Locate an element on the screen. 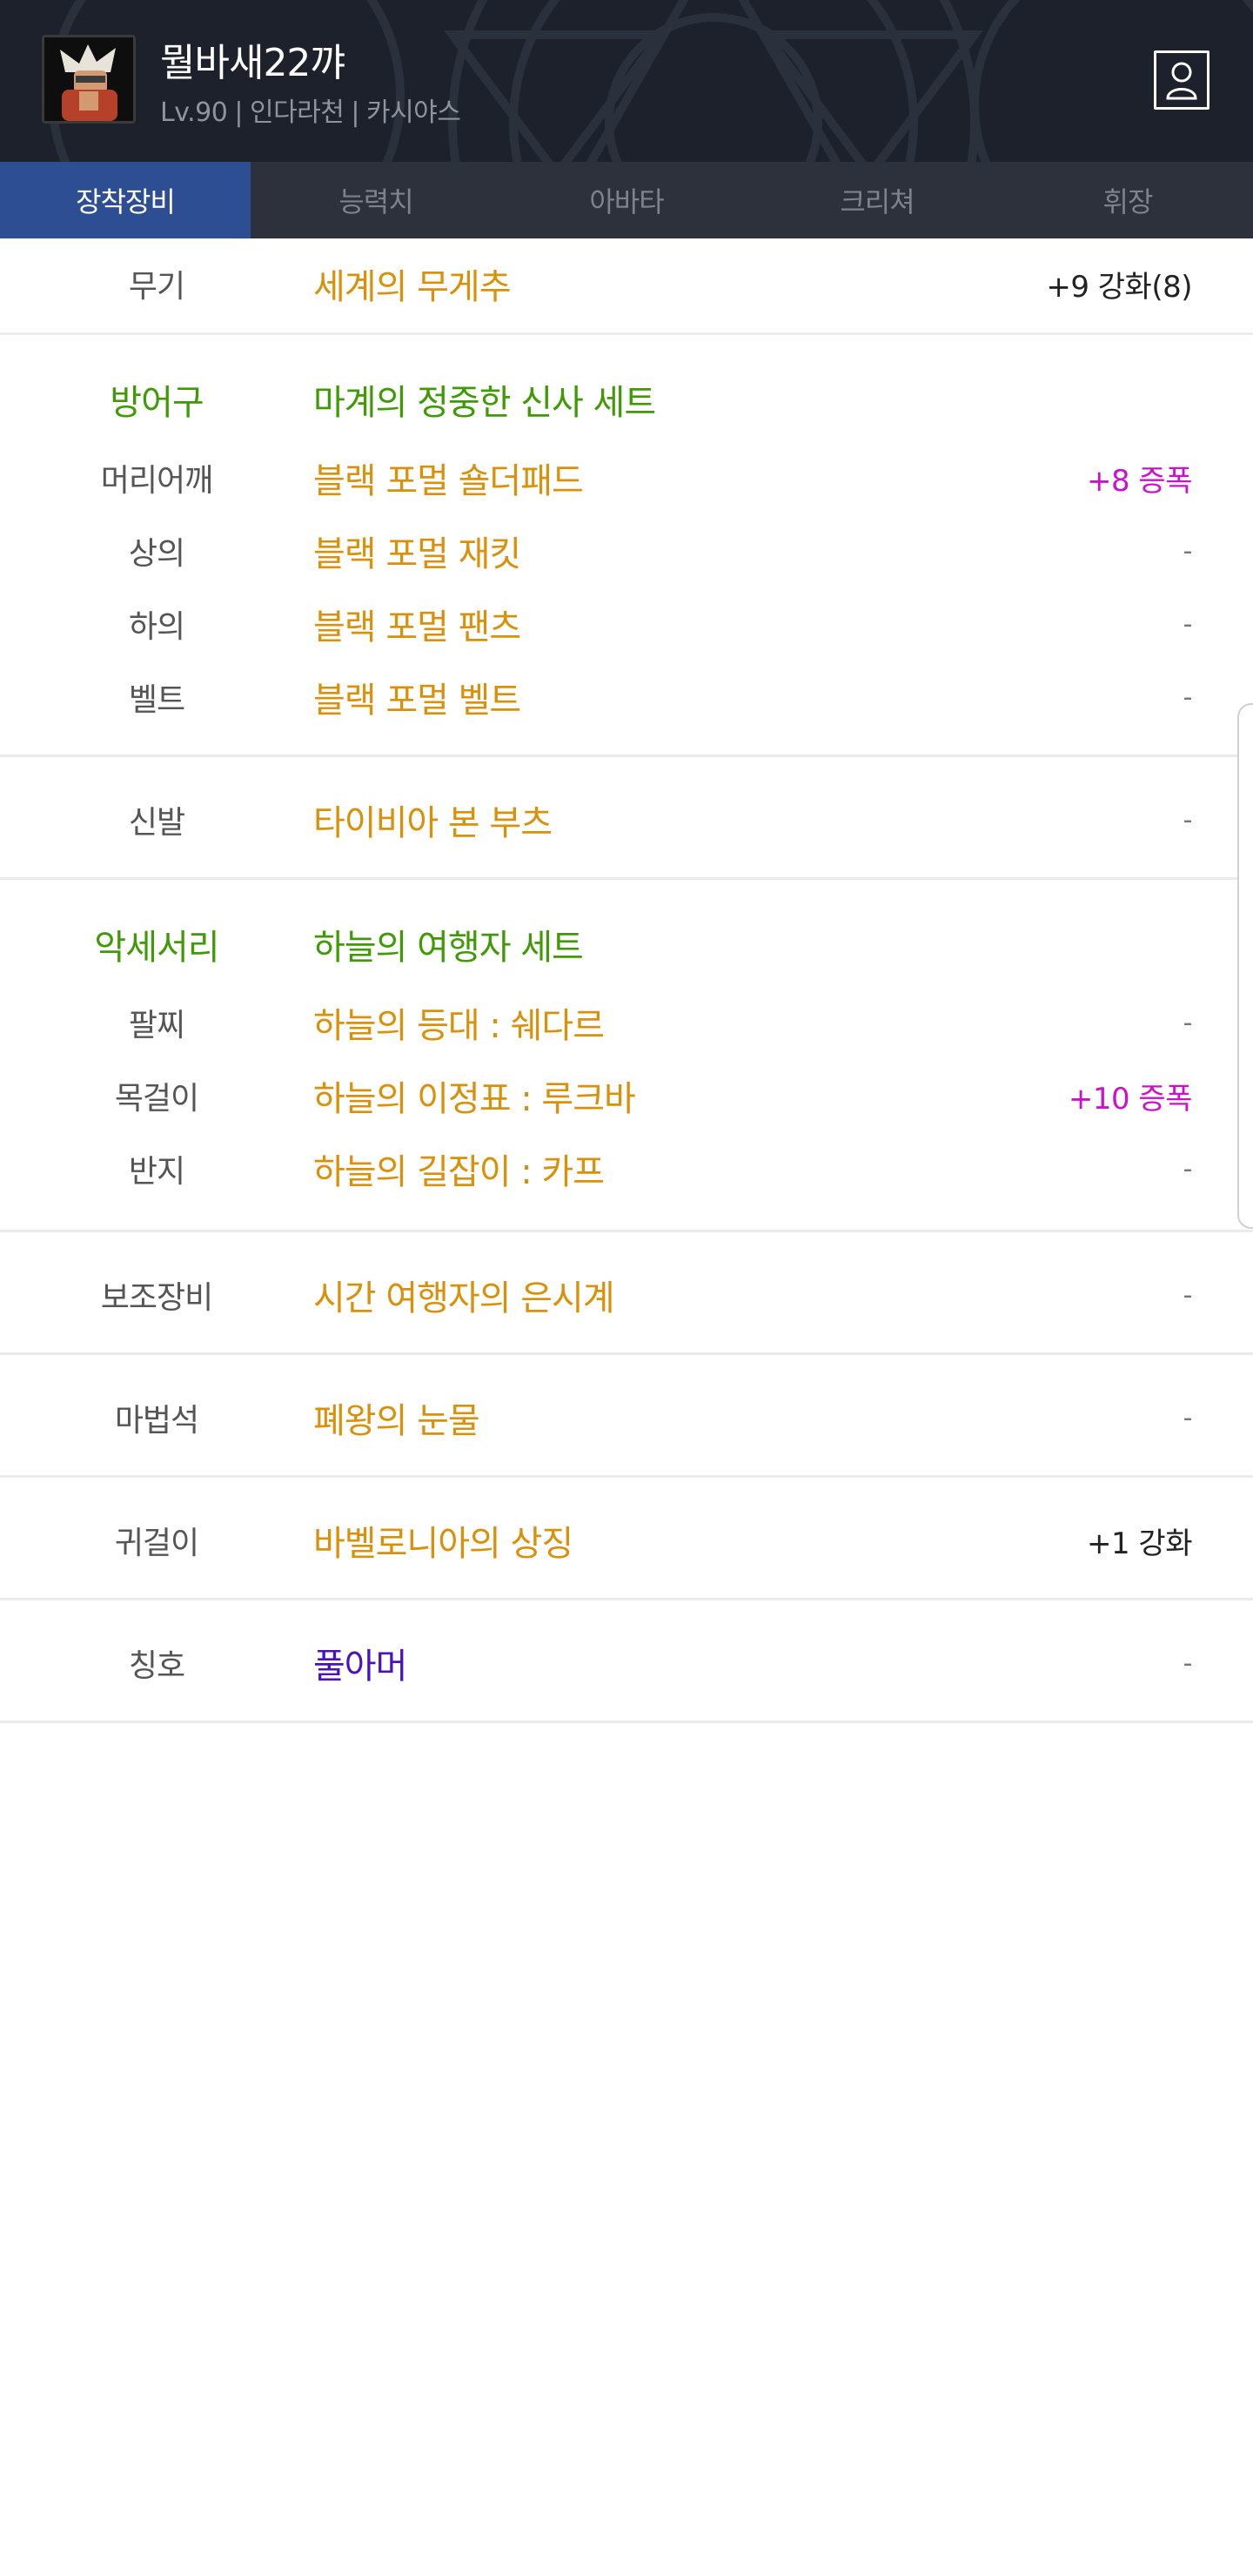  character-info: Lv.90 | 인다라천 | 카시야스 is located at coordinates (310, 110).